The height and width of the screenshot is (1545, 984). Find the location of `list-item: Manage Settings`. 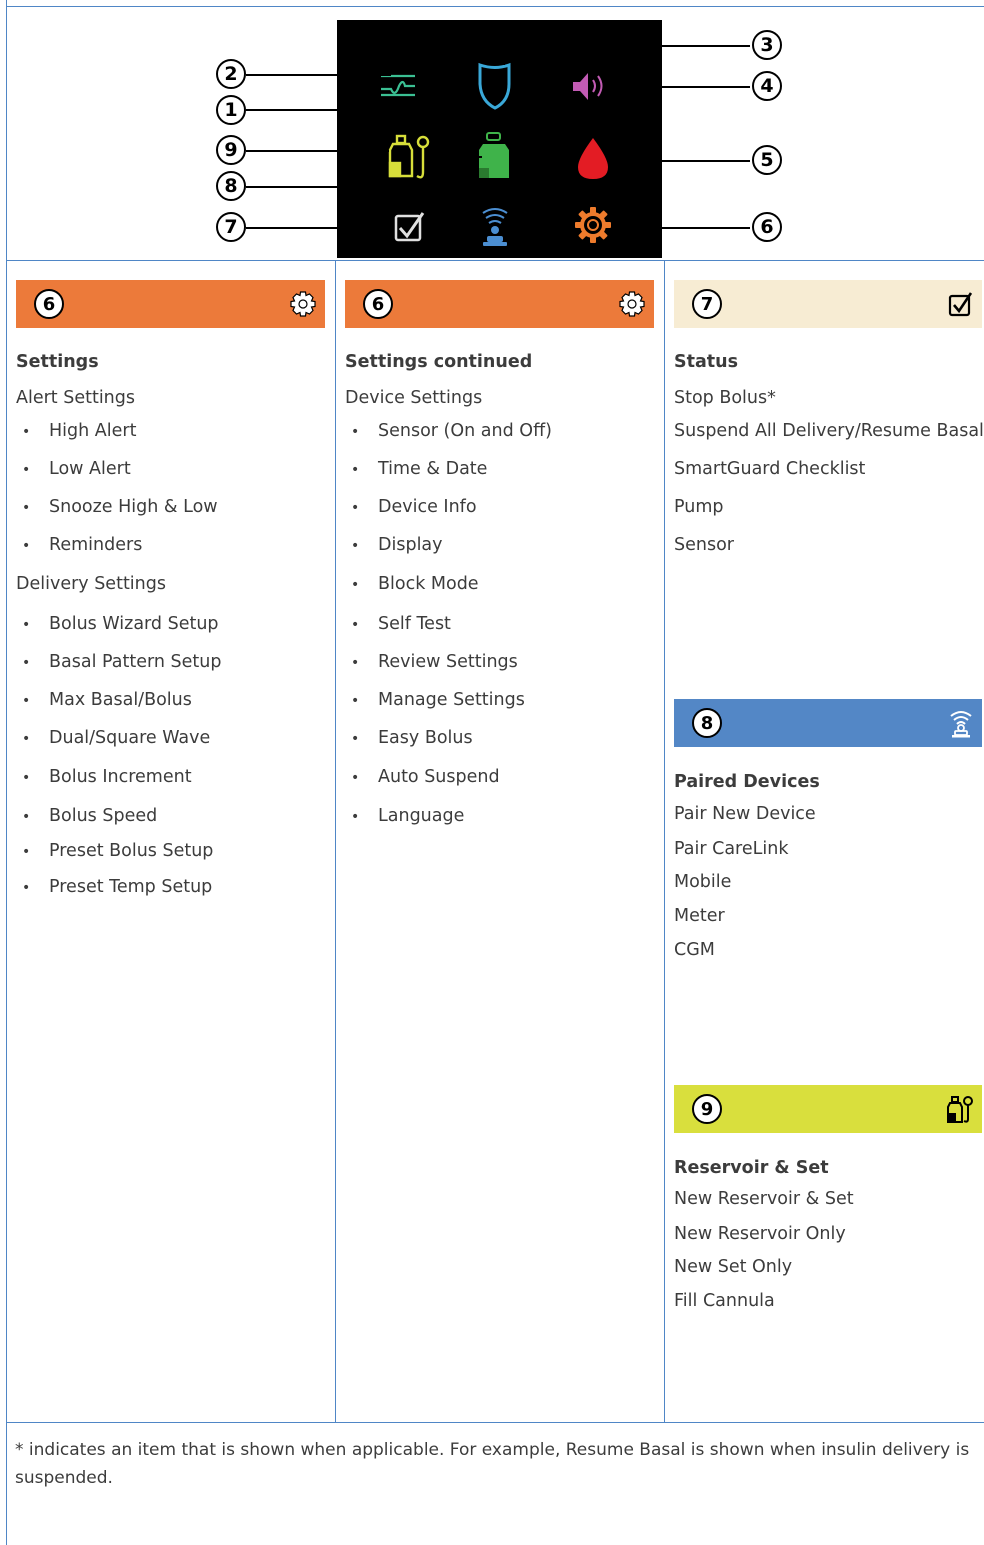

list-item: Manage Settings is located at coordinates (451, 700).